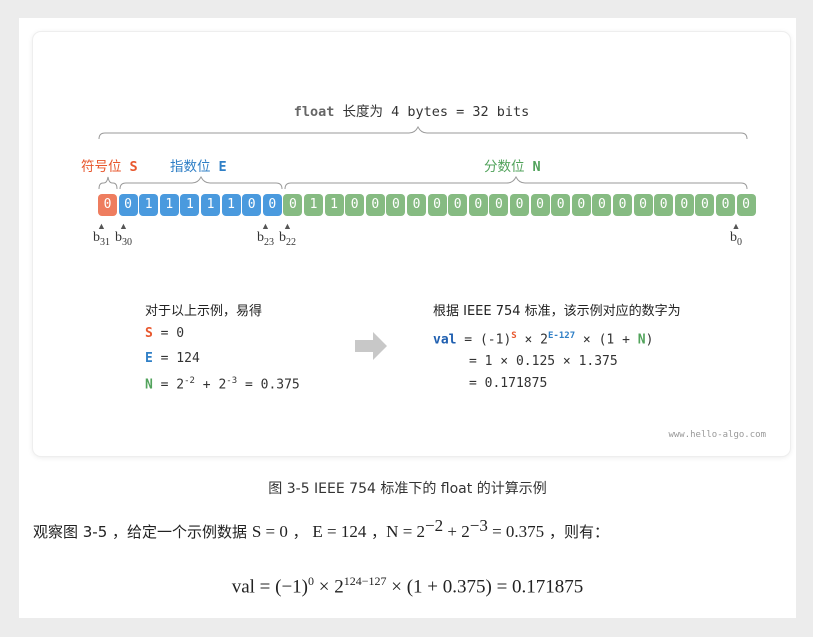 The width and height of the screenshot is (813, 637). I want to click on bit-exponent-2: 1, so click(169, 205).